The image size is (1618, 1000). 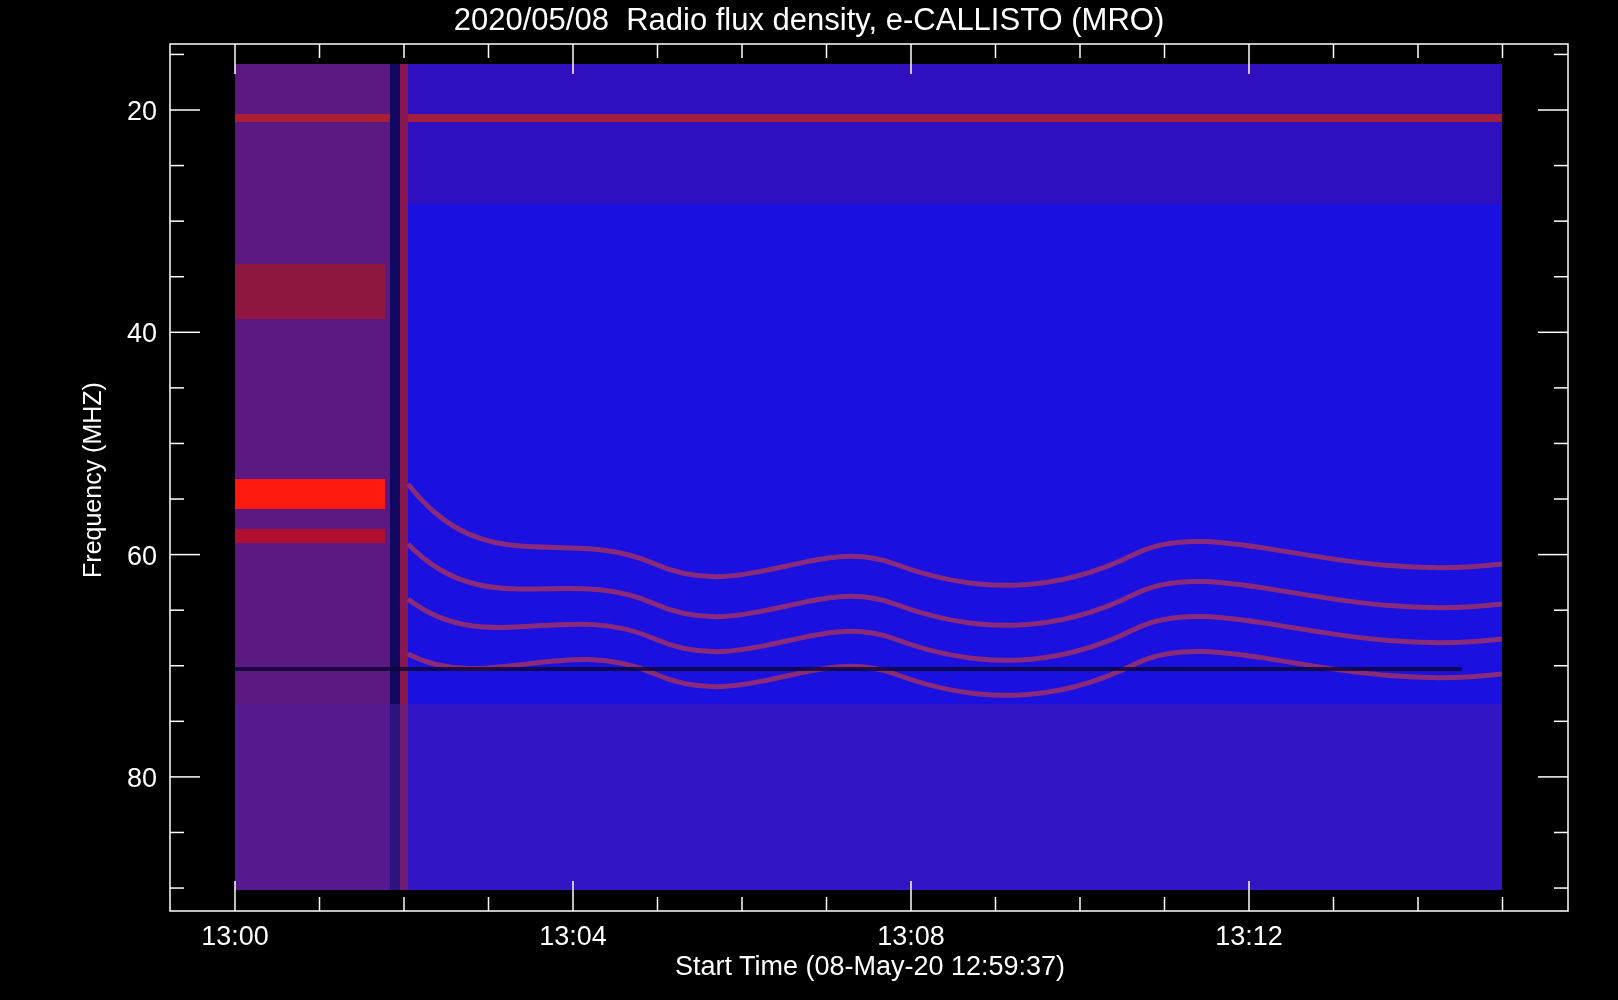 What do you see at coordinates (141, 555) in the screenshot?
I see `y-tick-label: 60` at bounding box center [141, 555].